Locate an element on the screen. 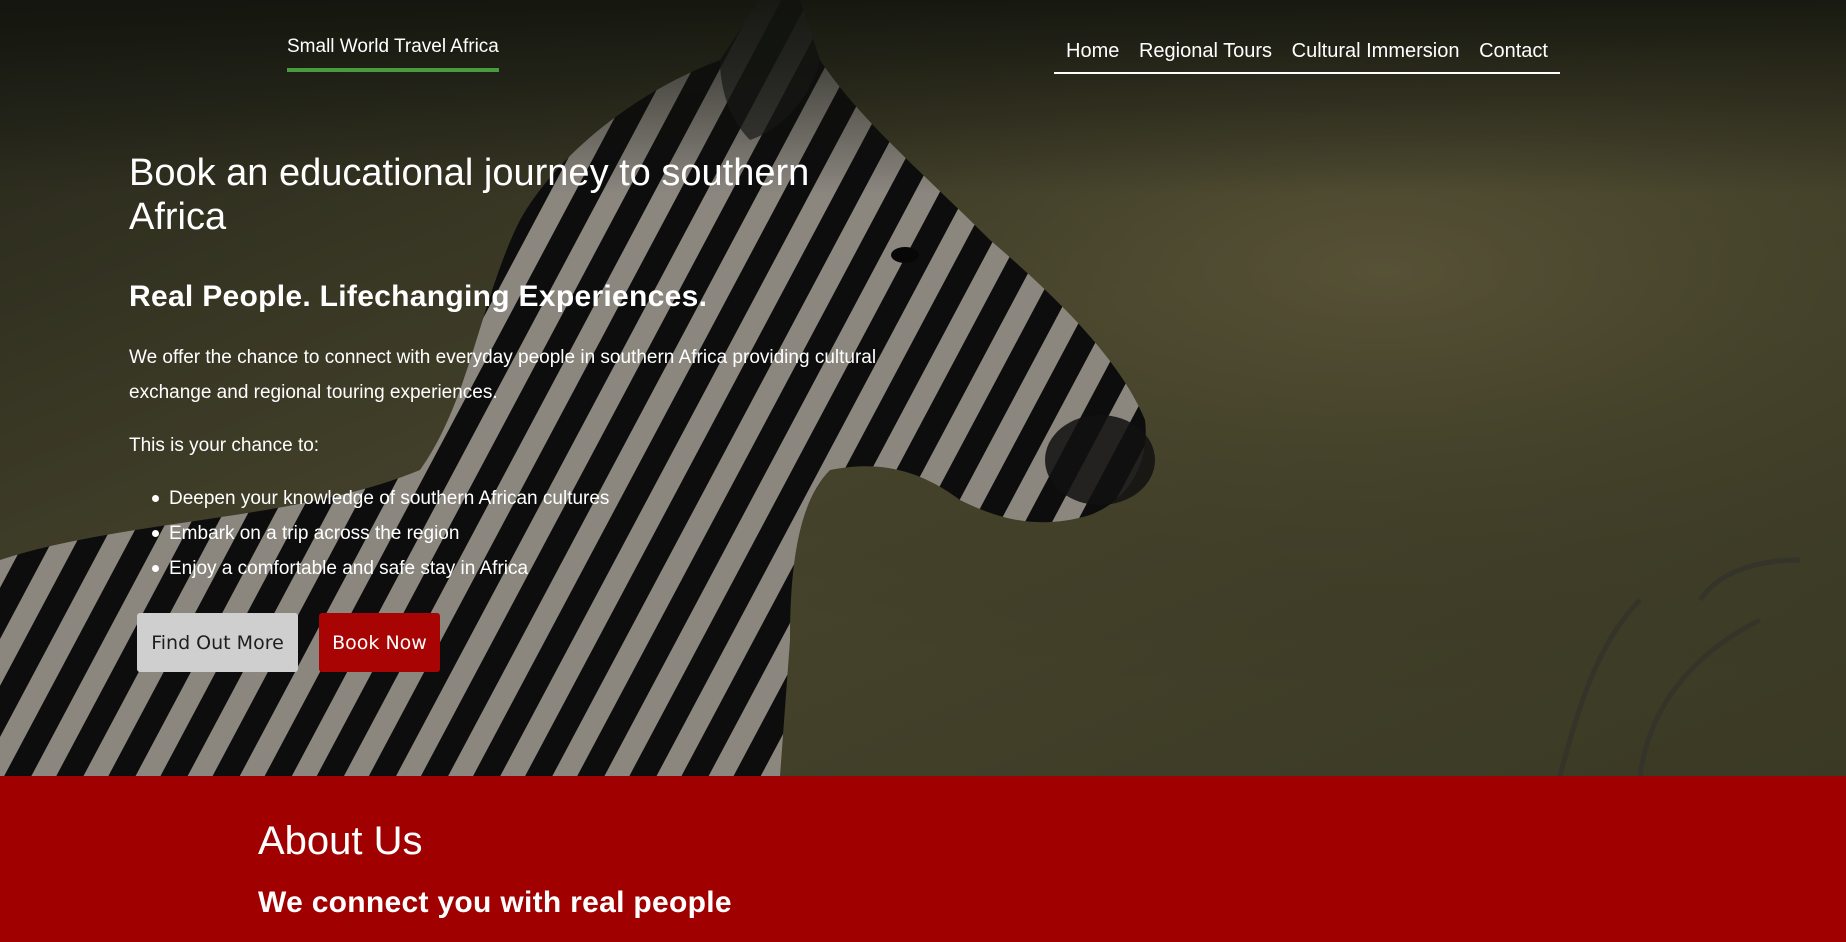  nav-link-cultural-immersion: Cultural Immersion is located at coordinates (1376, 51).